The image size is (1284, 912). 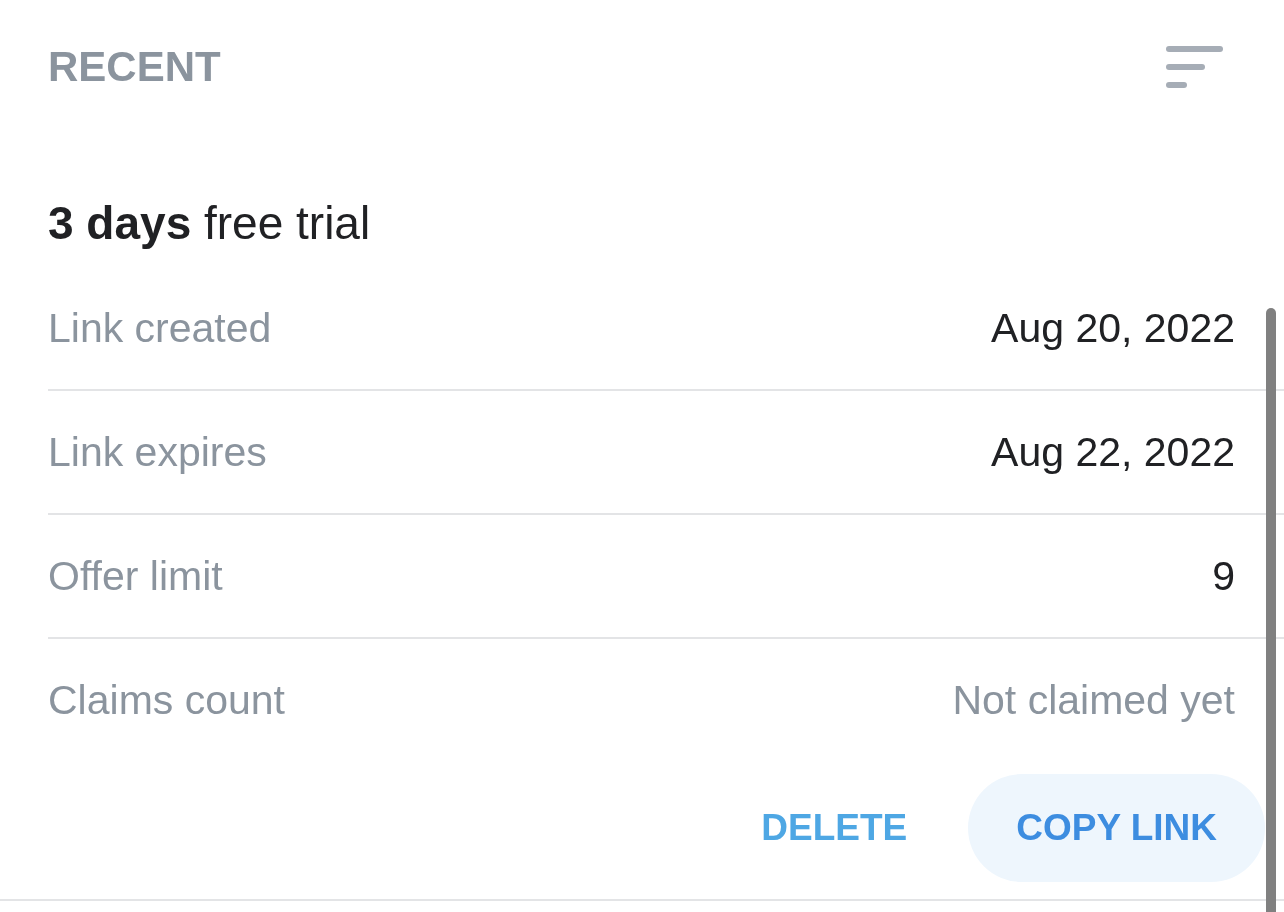 I want to click on section-heading: RECENT, so click(x=134, y=67).